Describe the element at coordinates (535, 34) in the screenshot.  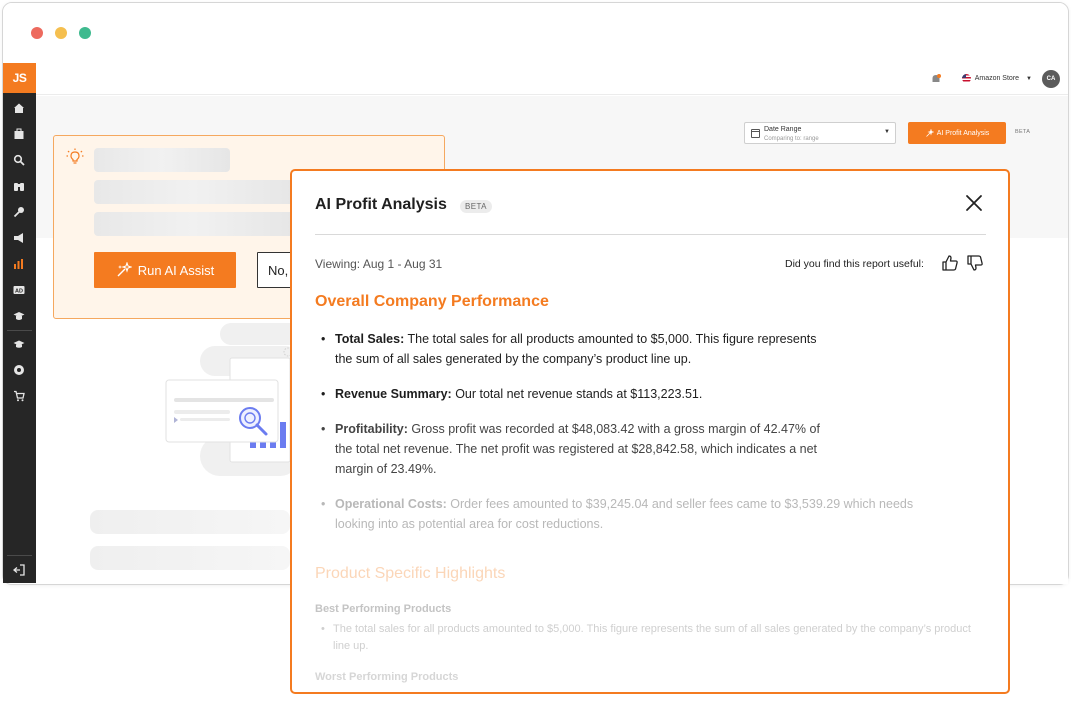
I see `window-titlebar` at that location.